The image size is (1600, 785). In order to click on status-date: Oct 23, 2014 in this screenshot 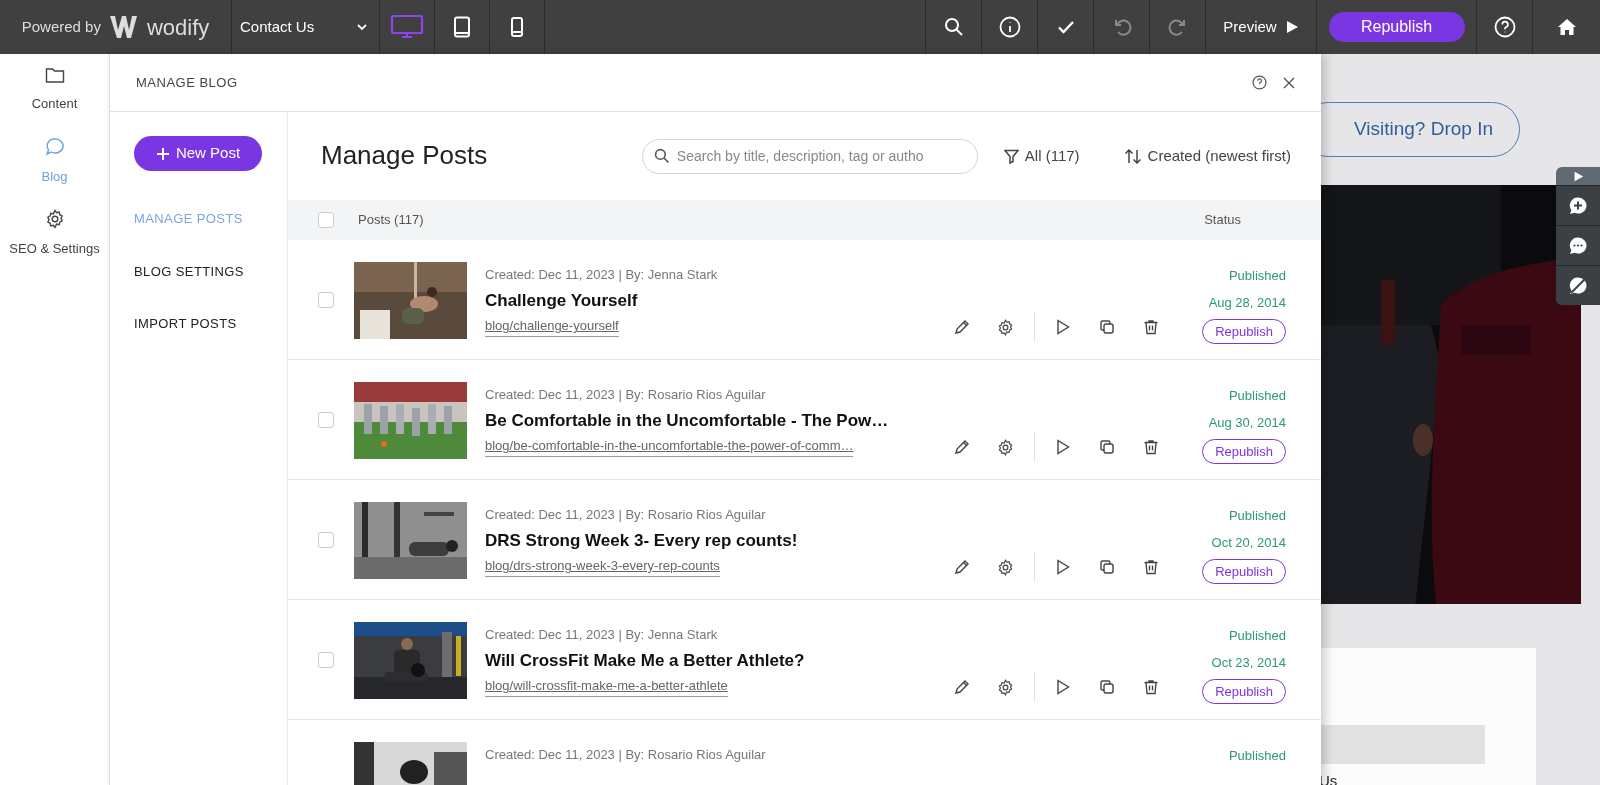, I will do `click(1248, 662)`.